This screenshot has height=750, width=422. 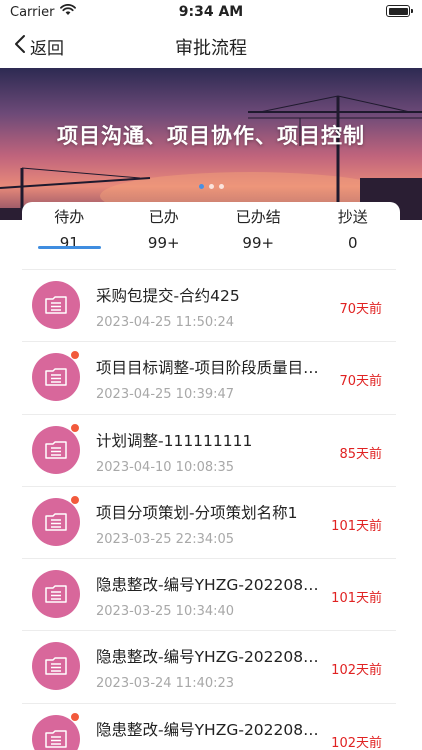 I want to click on tab-count: 0, so click(x=352, y=243).